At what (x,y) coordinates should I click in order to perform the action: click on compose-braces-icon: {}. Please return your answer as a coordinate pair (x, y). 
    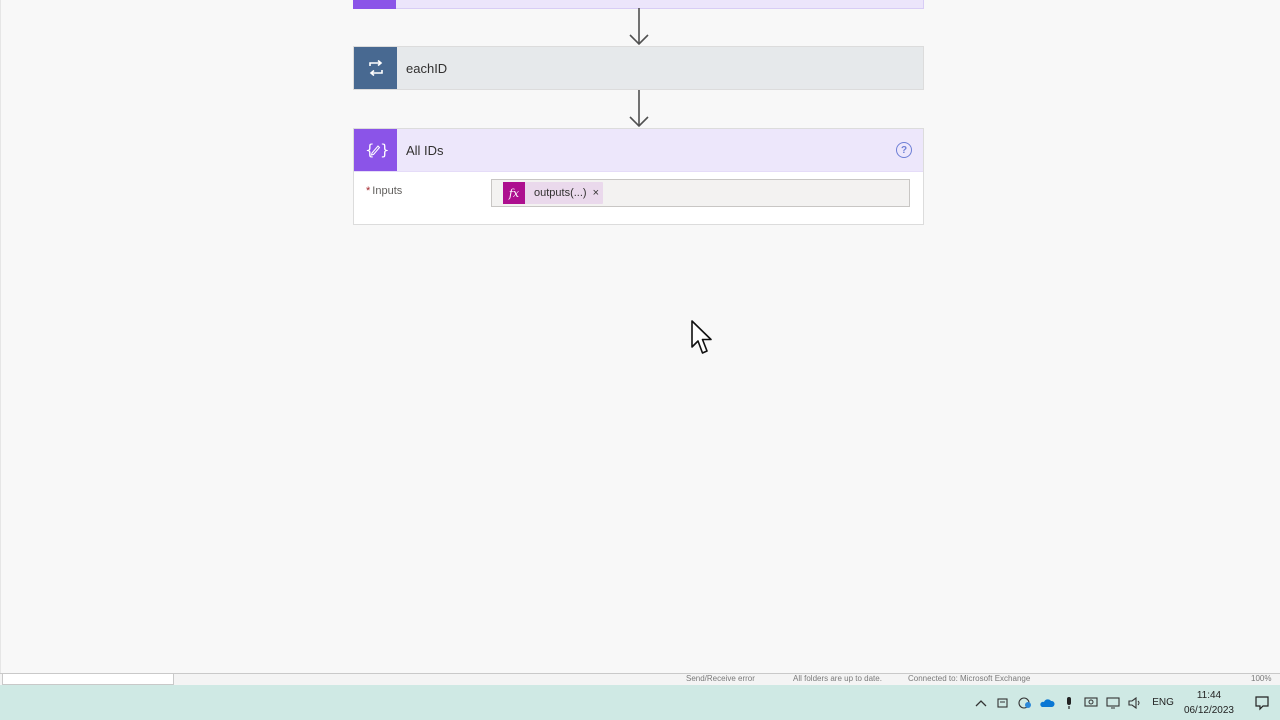
    Looking at the image, I should click on (375, 150).